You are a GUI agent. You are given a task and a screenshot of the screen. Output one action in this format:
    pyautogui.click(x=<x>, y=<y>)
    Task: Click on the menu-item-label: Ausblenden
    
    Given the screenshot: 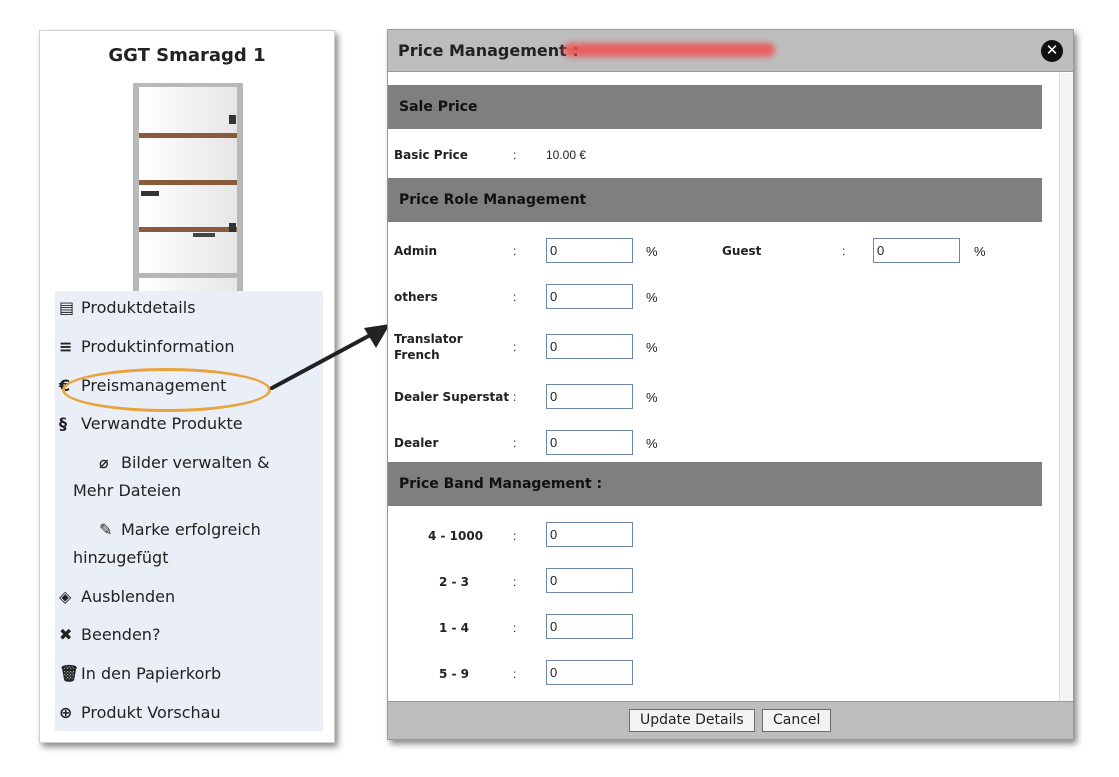 What is the action you would take?
    pyautogui.click(x=128, y=596)
    